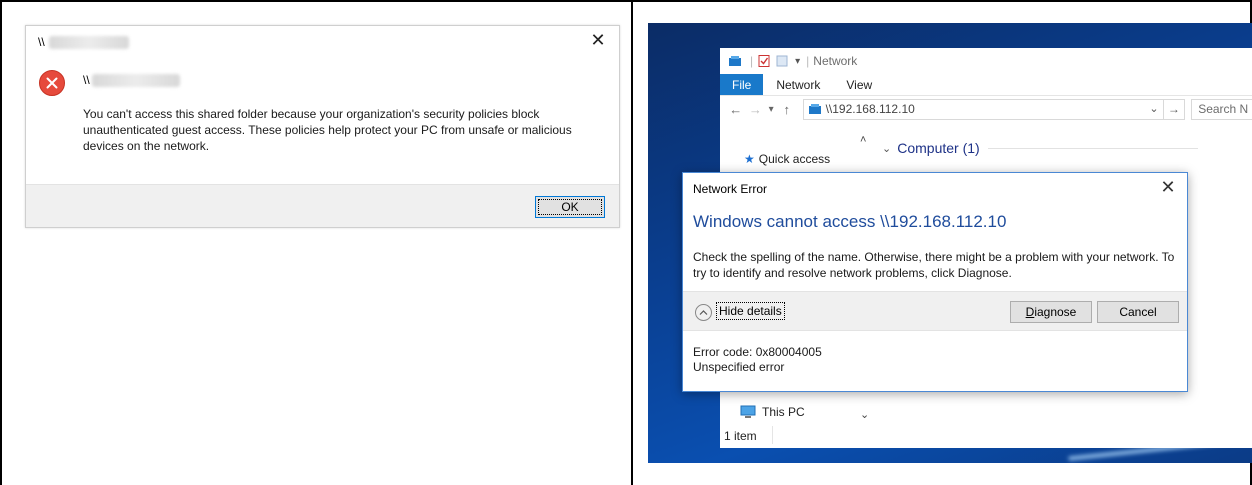  What do you see at coordinates (864, 414) in the screenshot?
I see `nav-scroll-down-icon: ⌄` at bounding box center [864, 414].